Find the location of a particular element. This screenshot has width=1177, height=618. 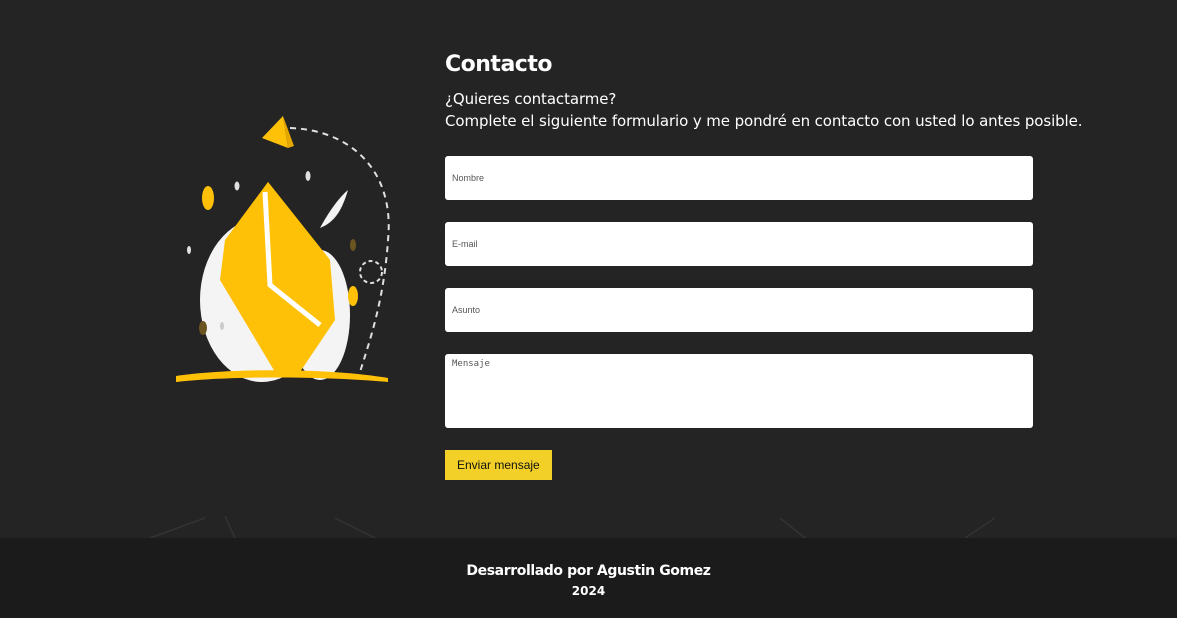

footer: Desarrollado por Agustin Gomez 2024 is located at coordinates (588, 578).